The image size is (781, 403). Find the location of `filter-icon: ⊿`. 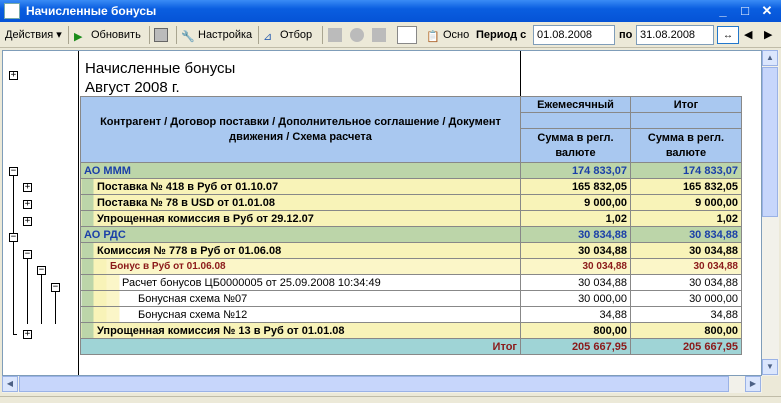

filter-icon: ⊿ is located at coordinates (268, 37).